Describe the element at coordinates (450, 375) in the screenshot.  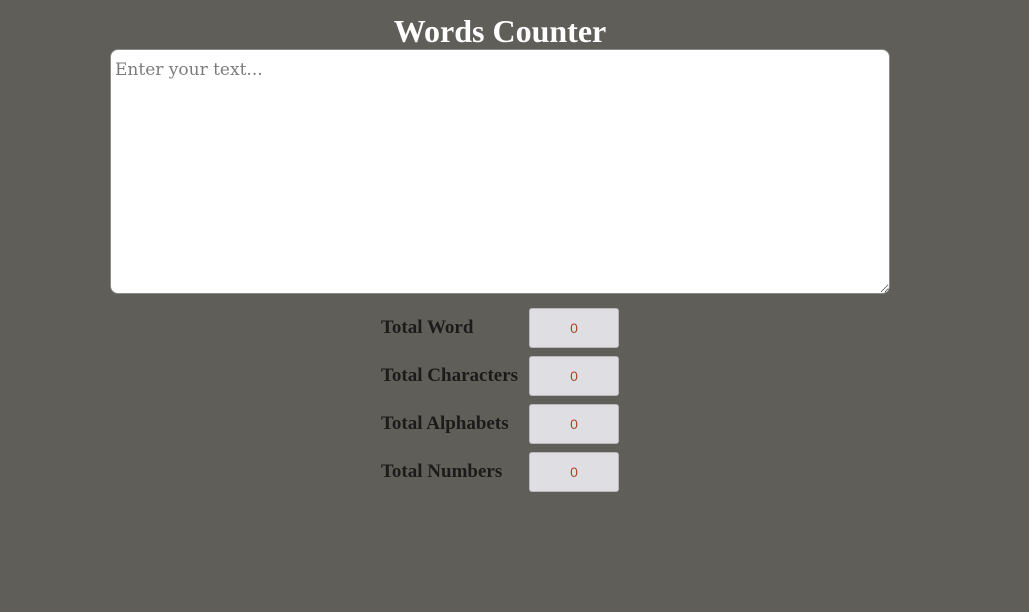
I see `total-characters-label: Total Characters` at that location.